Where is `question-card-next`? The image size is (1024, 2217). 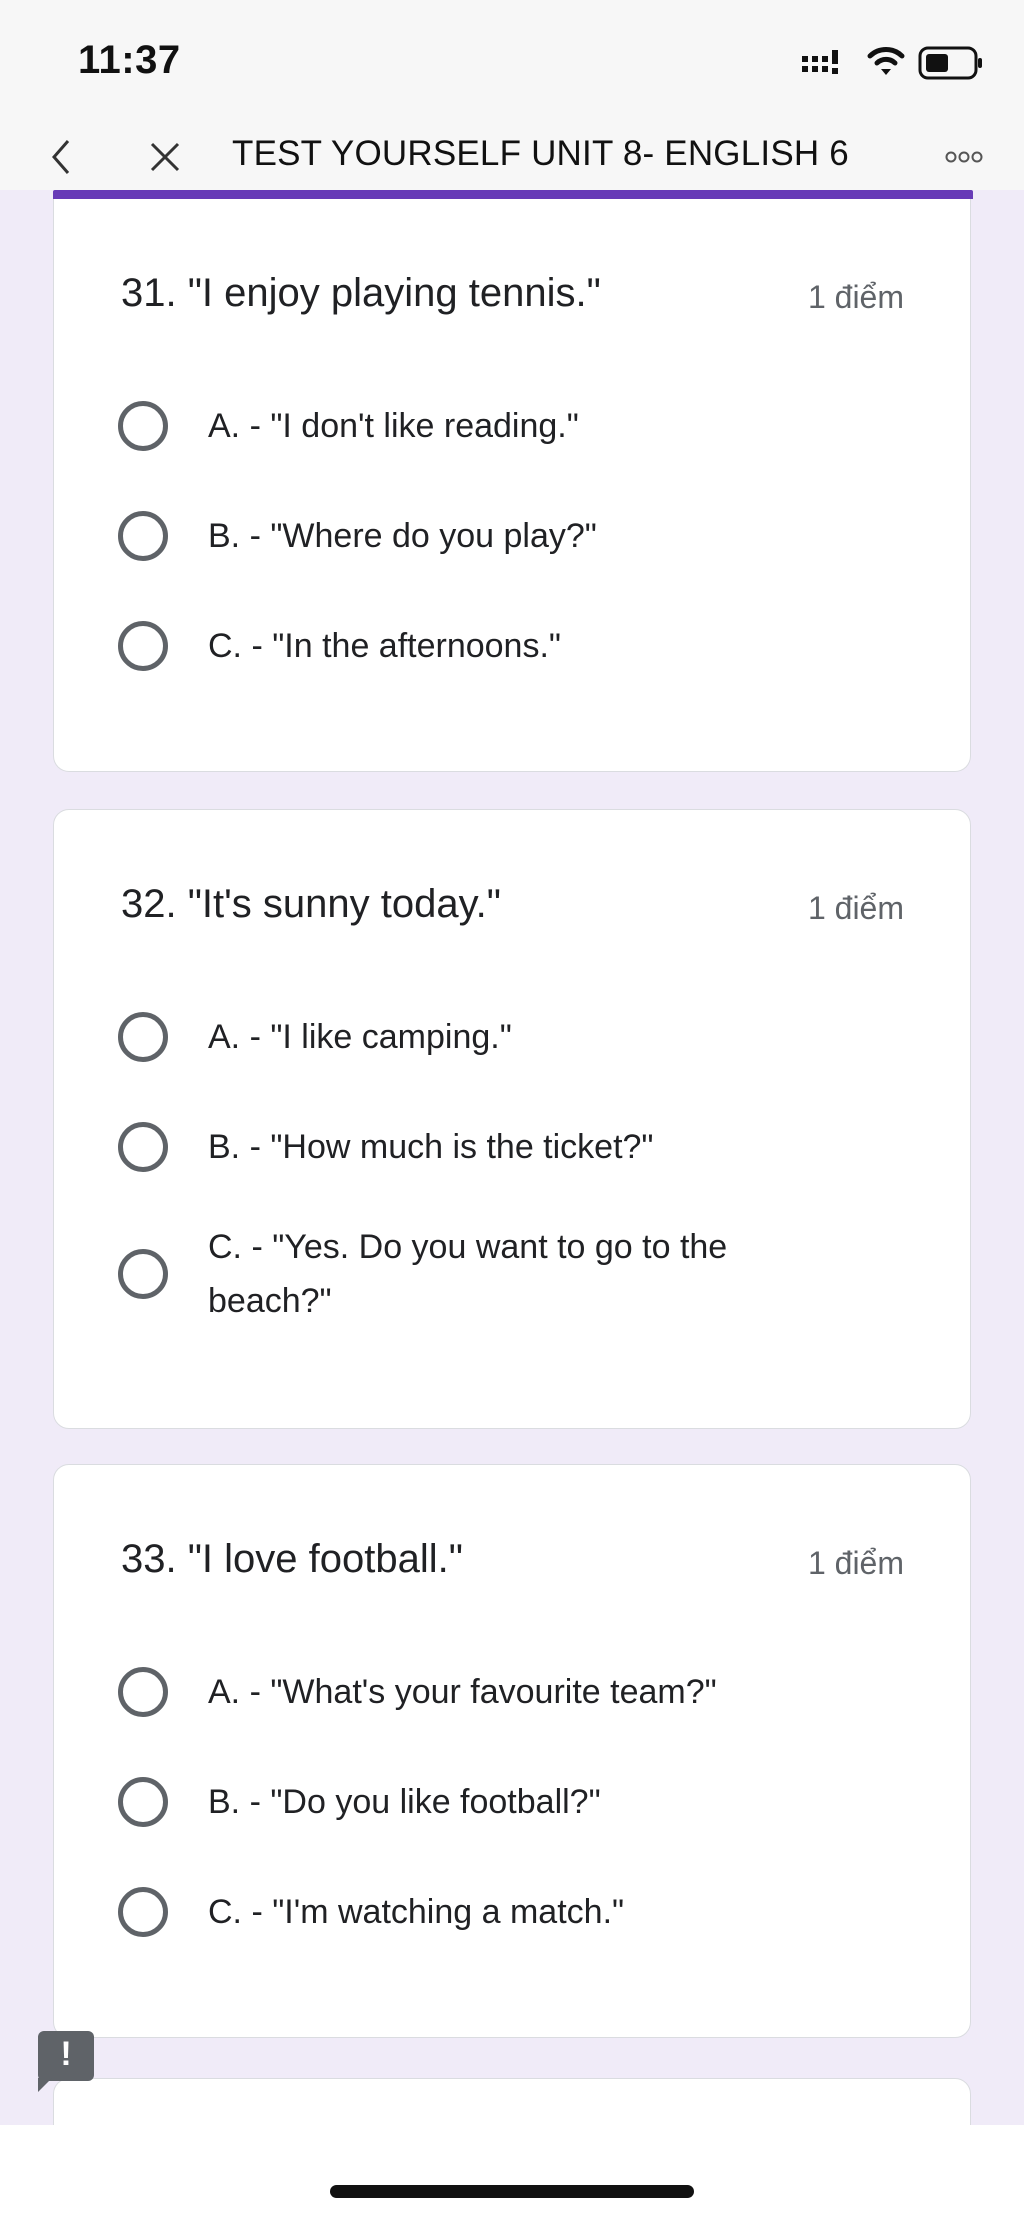 question-card-next is located at coordinates (512, 2101).